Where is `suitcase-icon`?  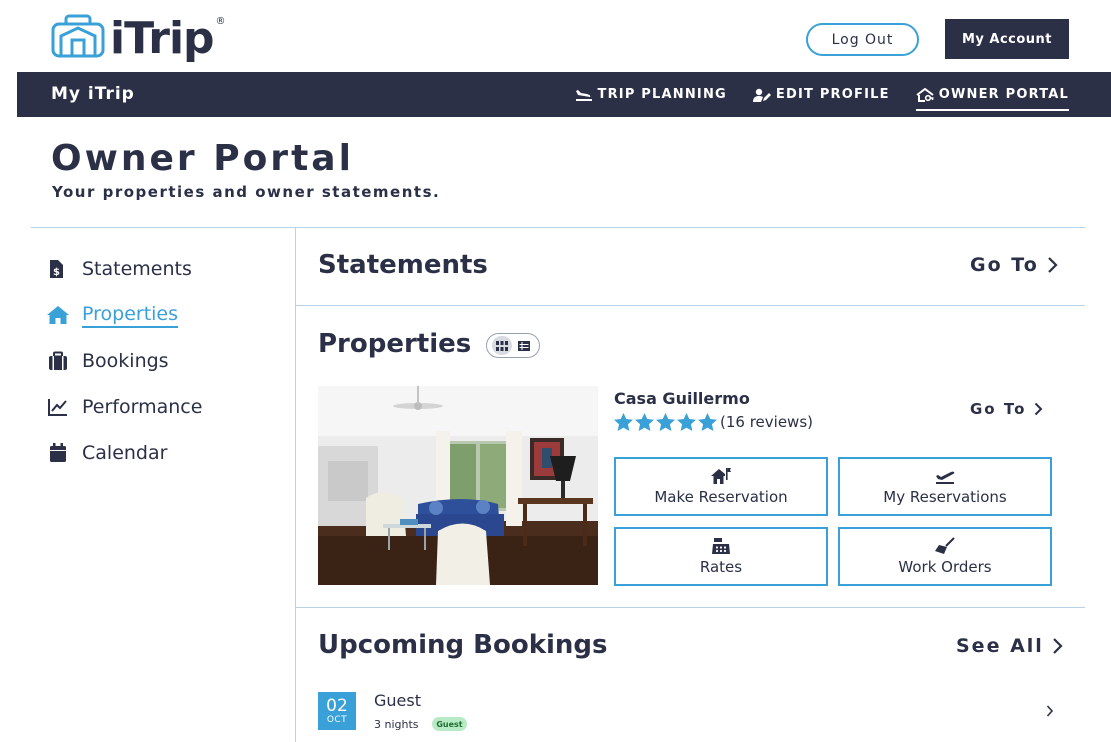
suitcase-icon is located at coordinates (58, 360).